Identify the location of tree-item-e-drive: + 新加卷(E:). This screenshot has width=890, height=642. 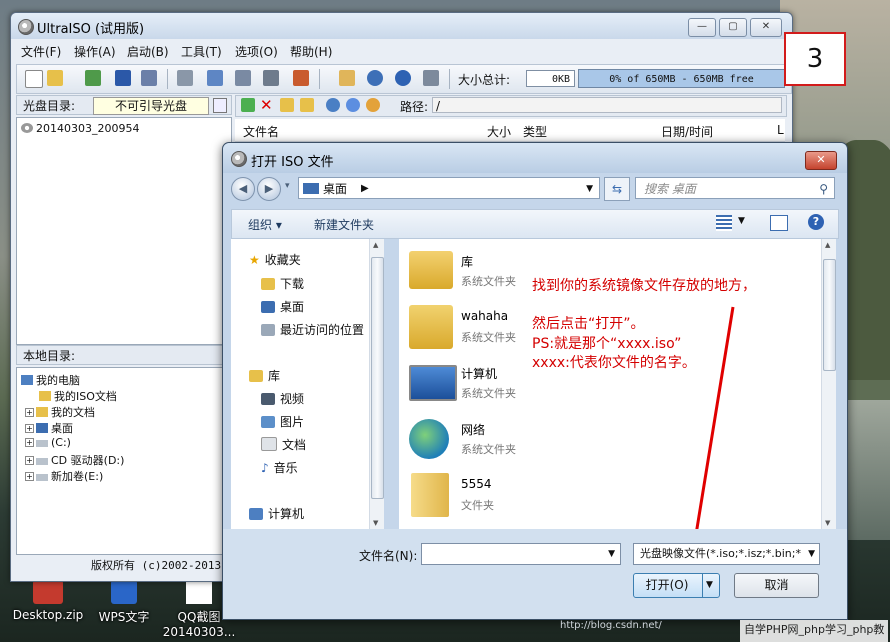
(64, 476).